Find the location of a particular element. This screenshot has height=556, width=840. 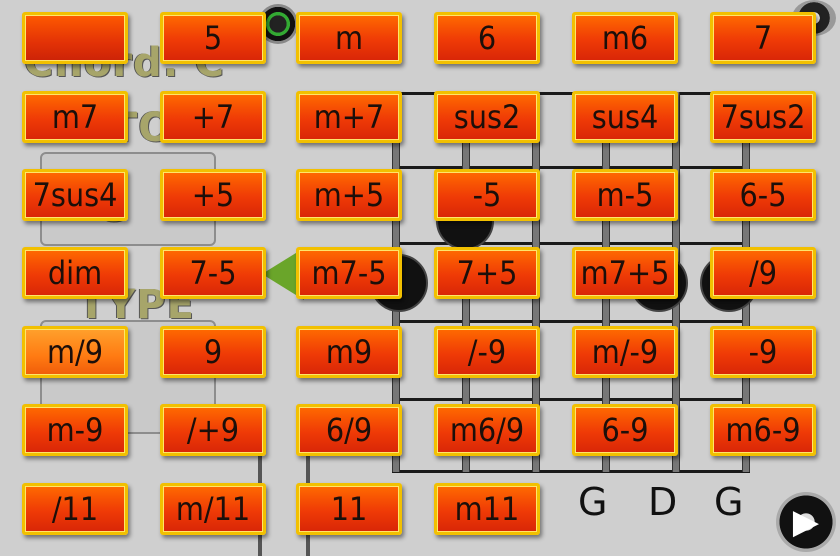

chord-button: m/-9 is located at coordinates (625, 352).